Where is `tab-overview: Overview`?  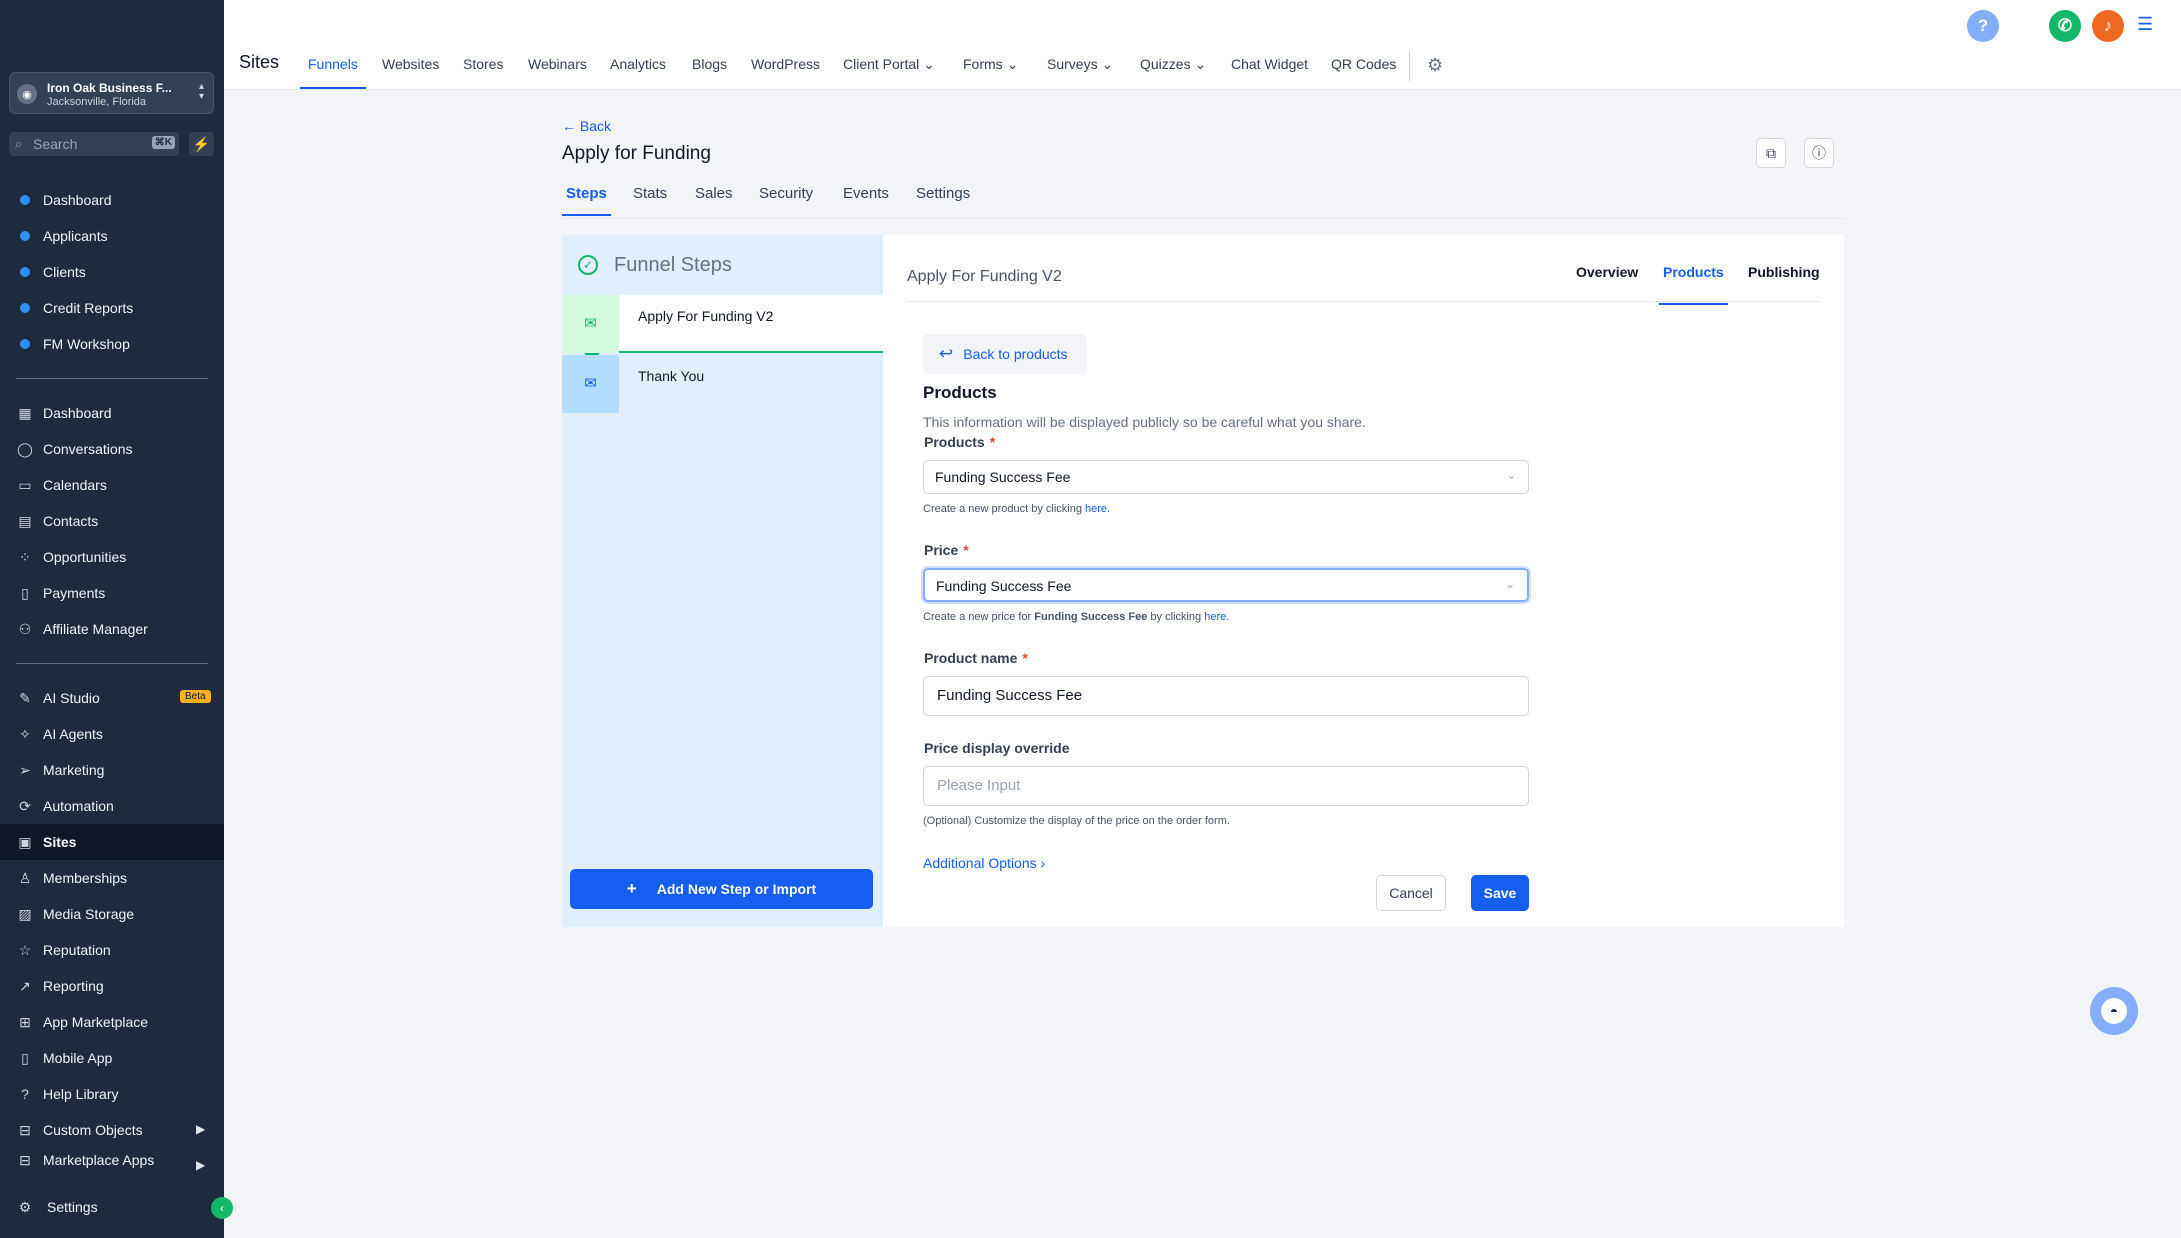 tab-overview: Overview is located at coordinates (1607, 272).